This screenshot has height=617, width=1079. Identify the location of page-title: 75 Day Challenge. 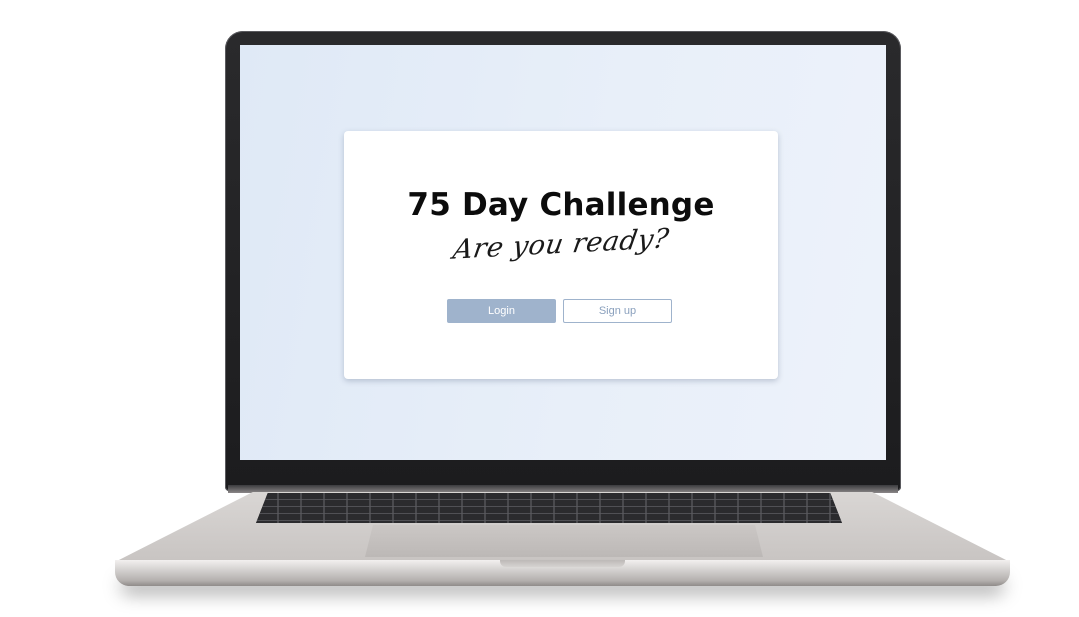
(561, 205).